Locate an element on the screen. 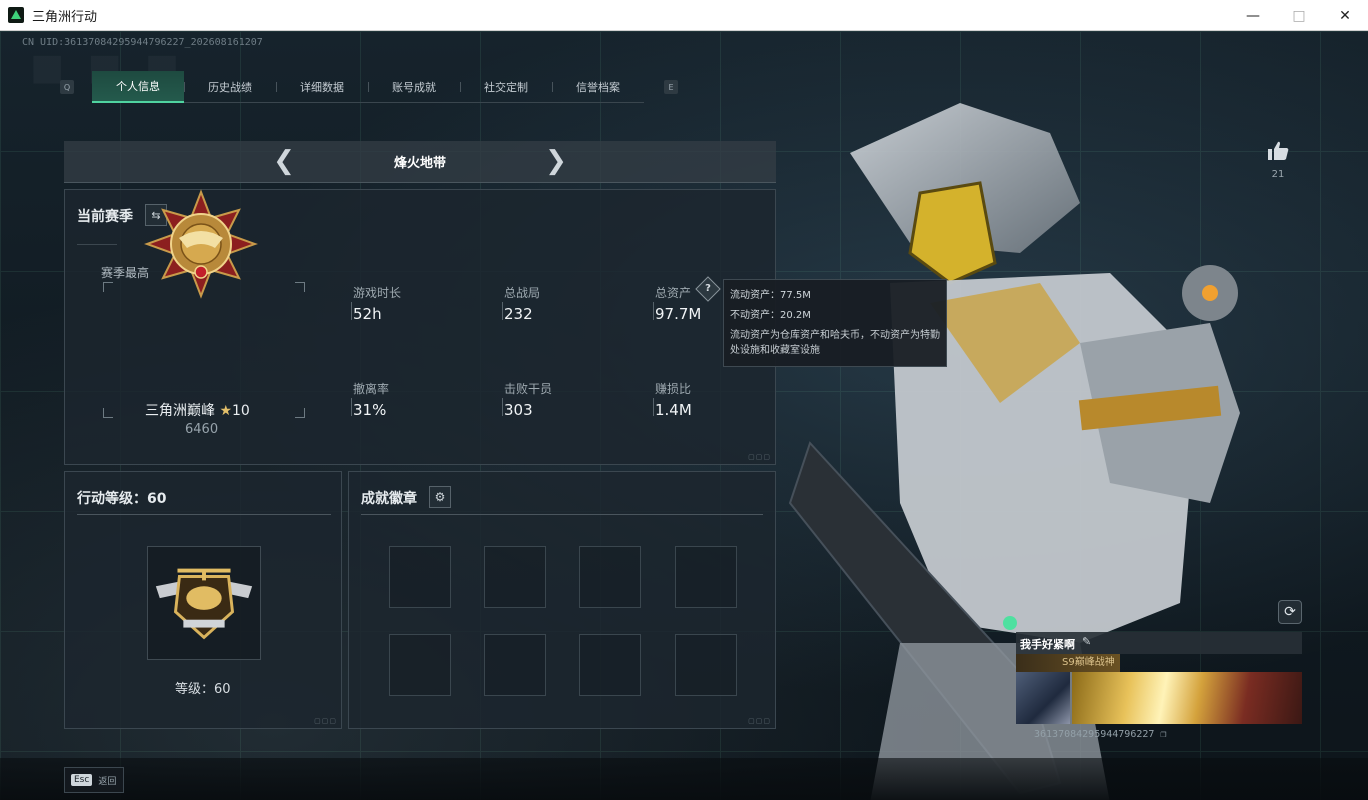 This screenshot has width=1368, height=800. player-uid: 36137084295944796227 ❐ is located at coordinates (1100, 734).